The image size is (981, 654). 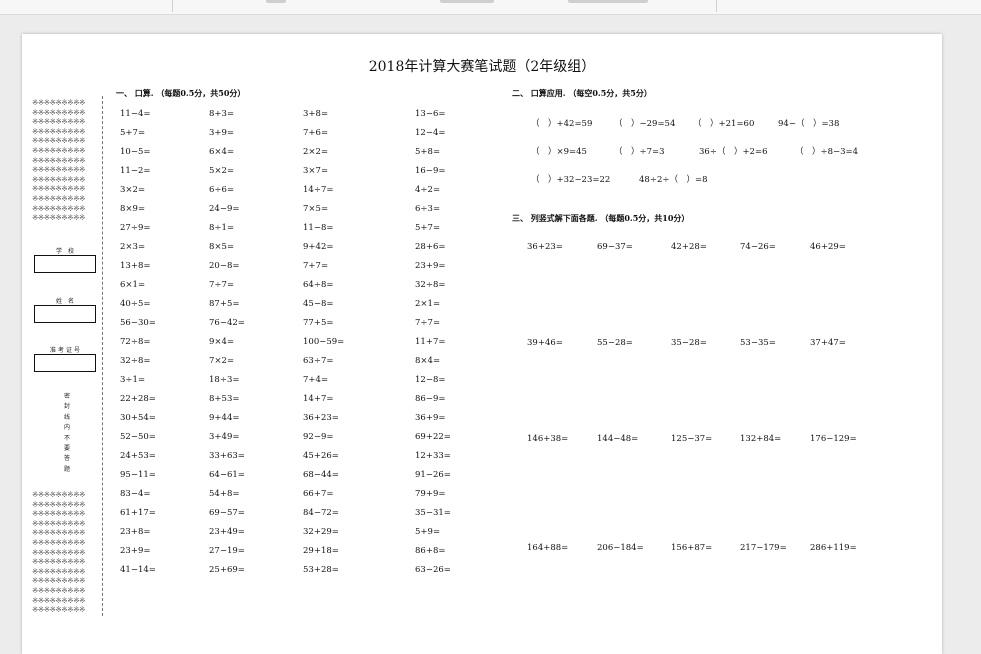 What do you see at coordinates (65, 264) in the screenshot?
I see `school-field` at bounding box center [65, 264].